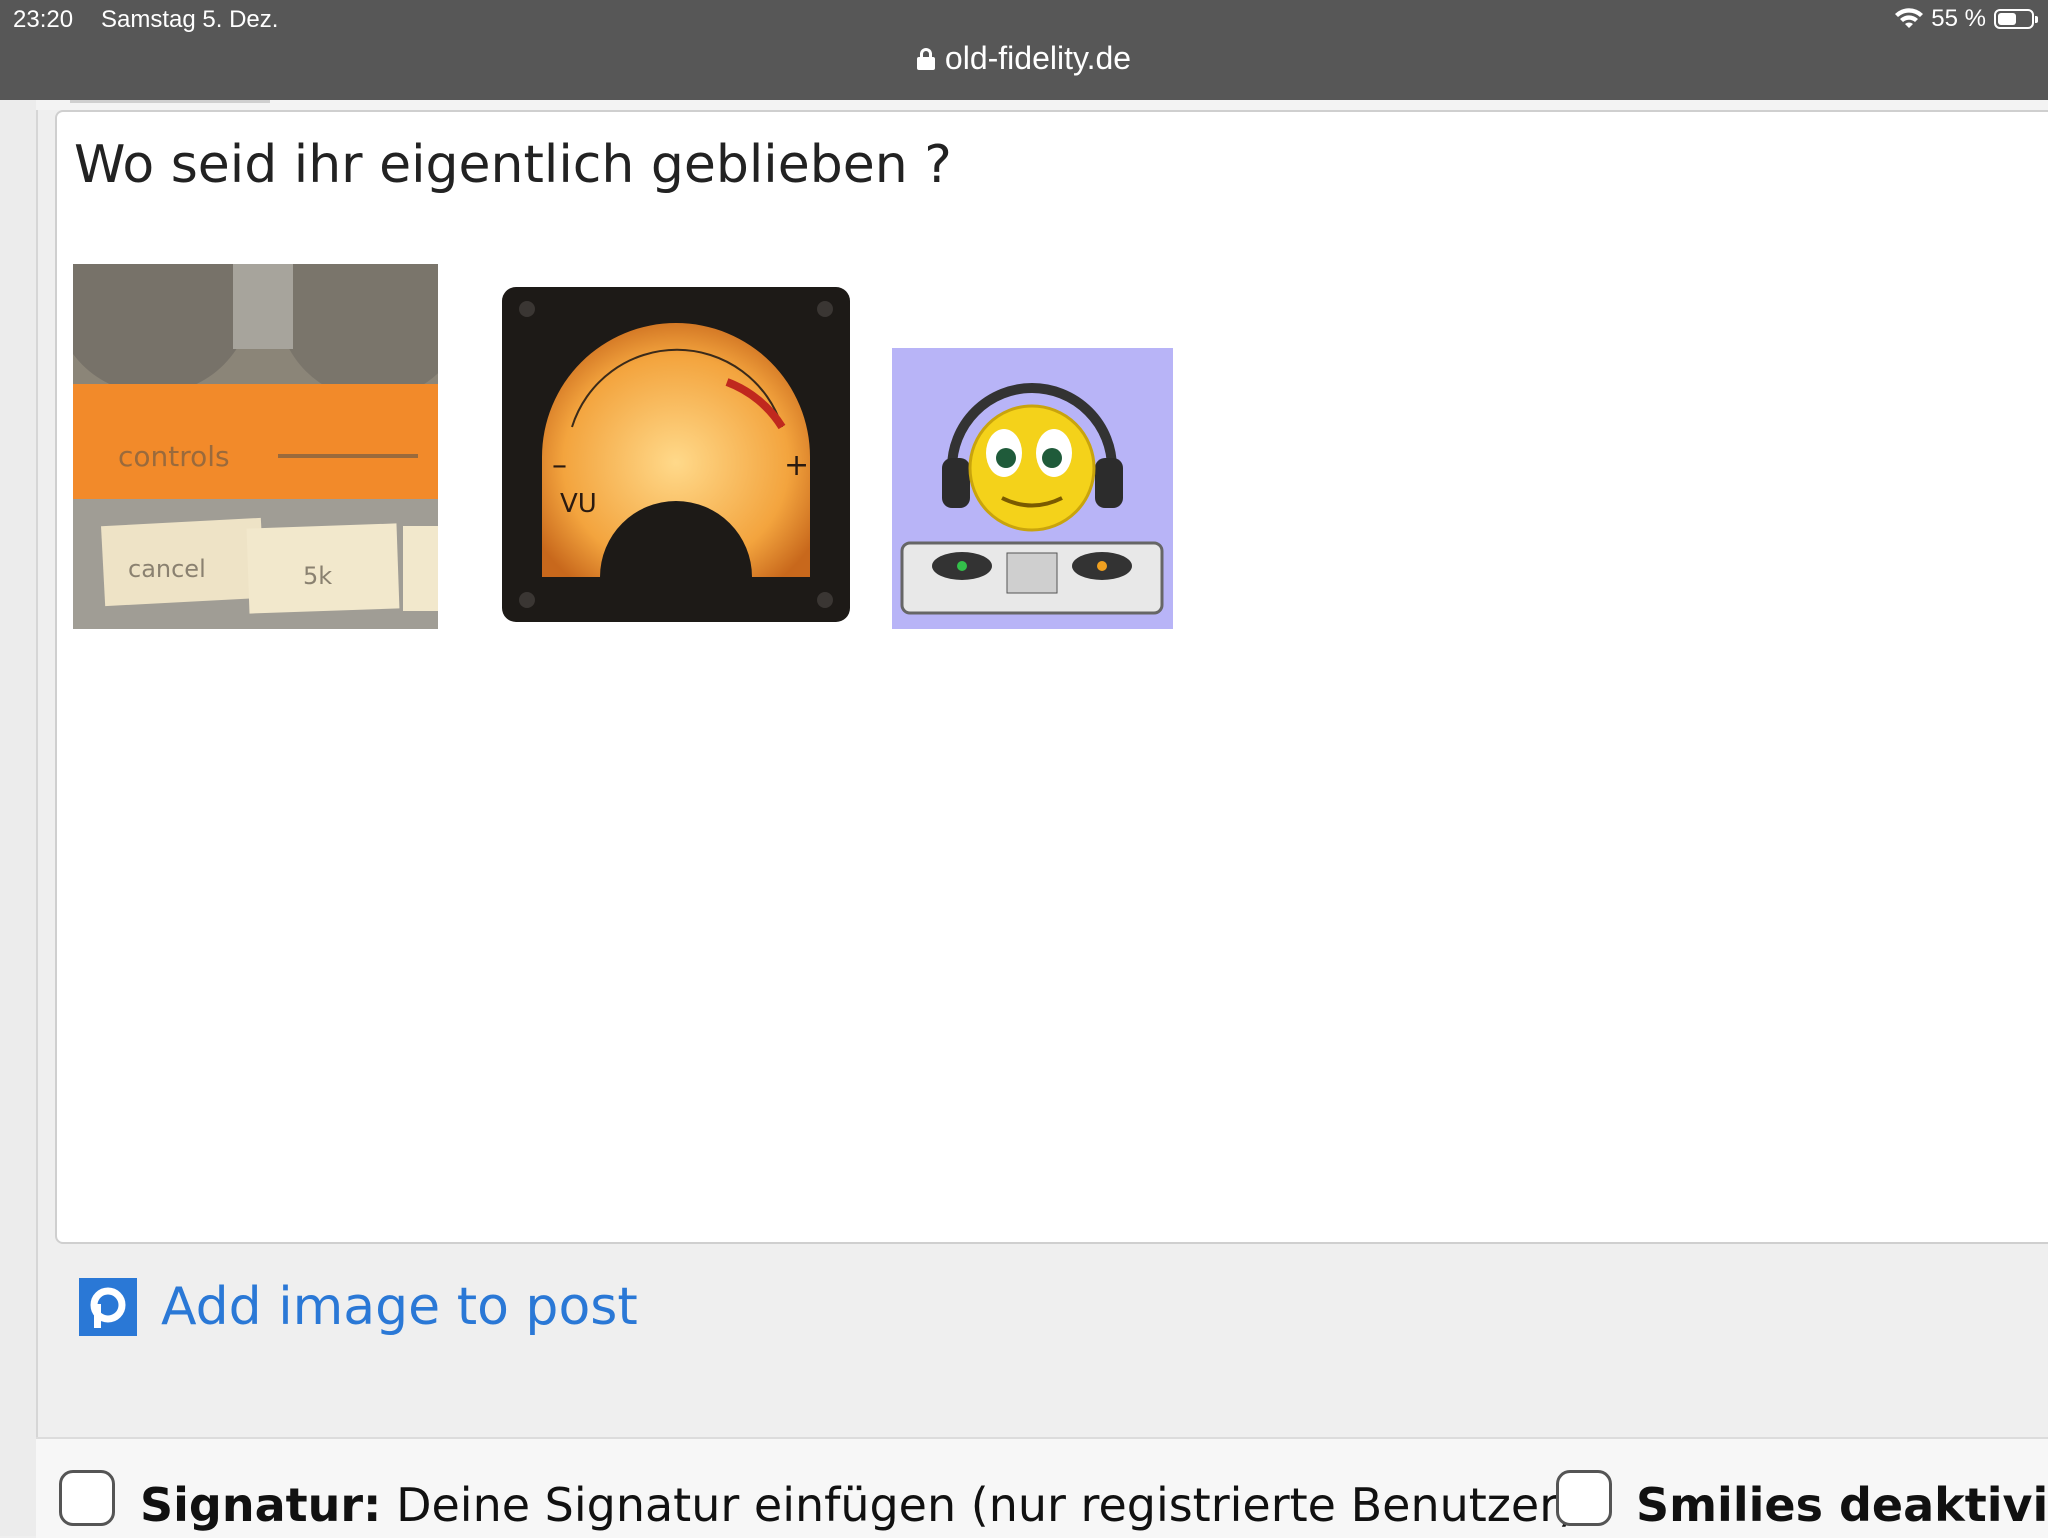 This screenshot has height=1538, width=2048. Describe the element at coordinates (317, 576) in the screenshot. I see `5k-label: 5k` at that location.